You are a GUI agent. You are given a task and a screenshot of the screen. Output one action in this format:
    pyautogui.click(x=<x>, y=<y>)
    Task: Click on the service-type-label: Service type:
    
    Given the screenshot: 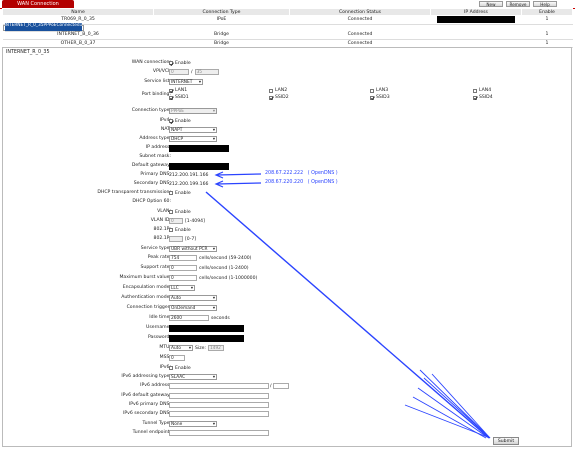 What is the action you would take?
    pyautogui.click(x=155, y=248)
    